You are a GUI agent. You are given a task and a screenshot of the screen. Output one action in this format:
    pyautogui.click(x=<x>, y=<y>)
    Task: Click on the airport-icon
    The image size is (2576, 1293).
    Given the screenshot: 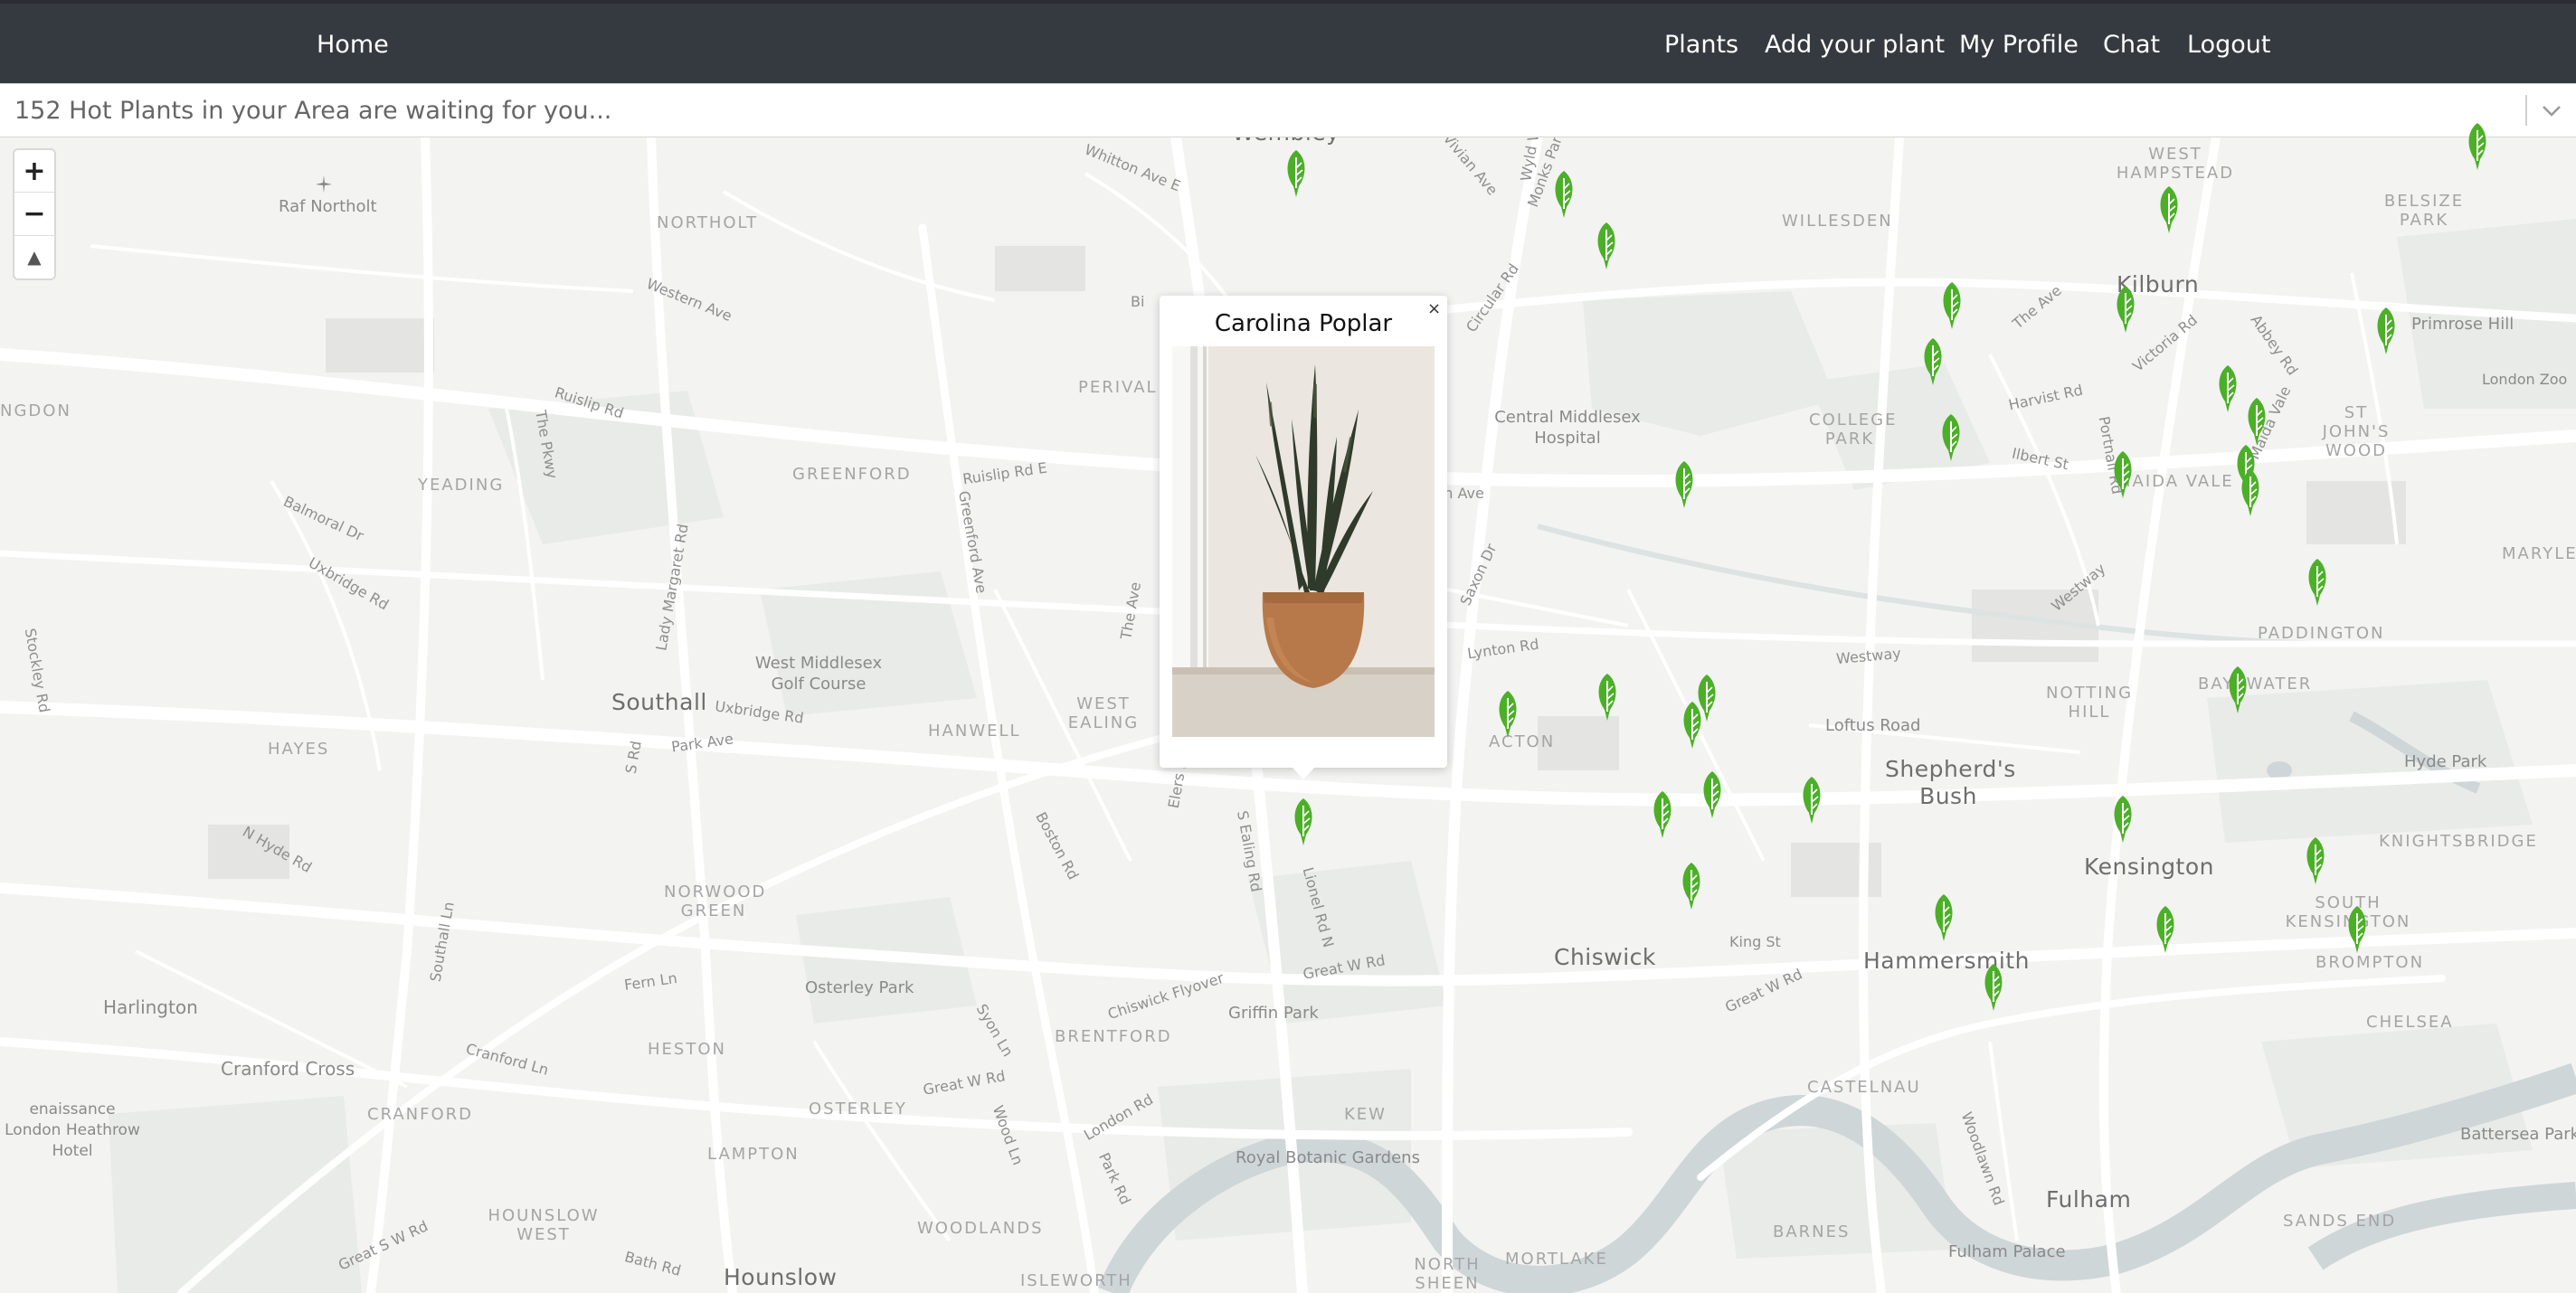 What is the action you would take?
    pyautogui.click(x=324, y=184)
    